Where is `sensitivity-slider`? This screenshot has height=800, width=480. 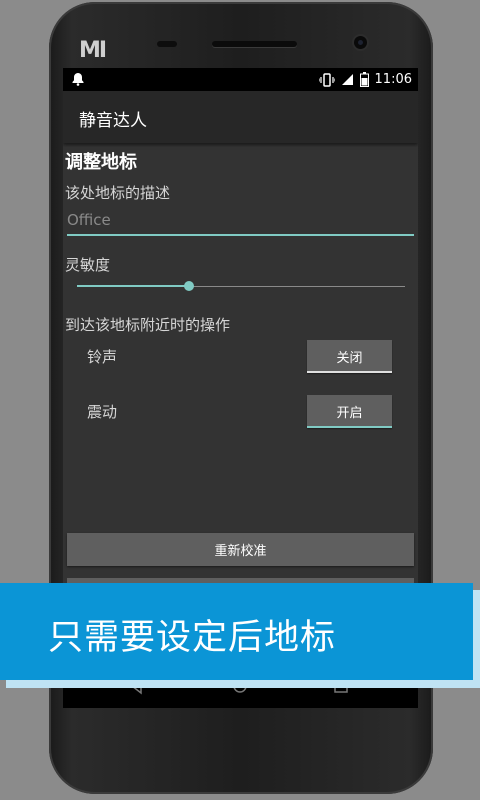
sensitivity-slider is located at coordinates (241, 287).